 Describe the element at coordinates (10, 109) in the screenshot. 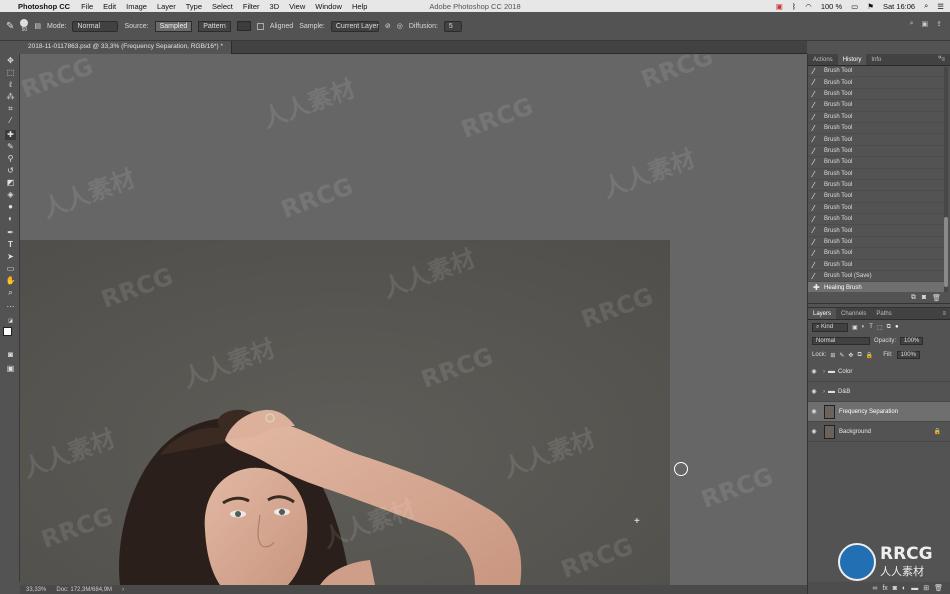

I see `crop-tool-icon: ⌗` at that location.